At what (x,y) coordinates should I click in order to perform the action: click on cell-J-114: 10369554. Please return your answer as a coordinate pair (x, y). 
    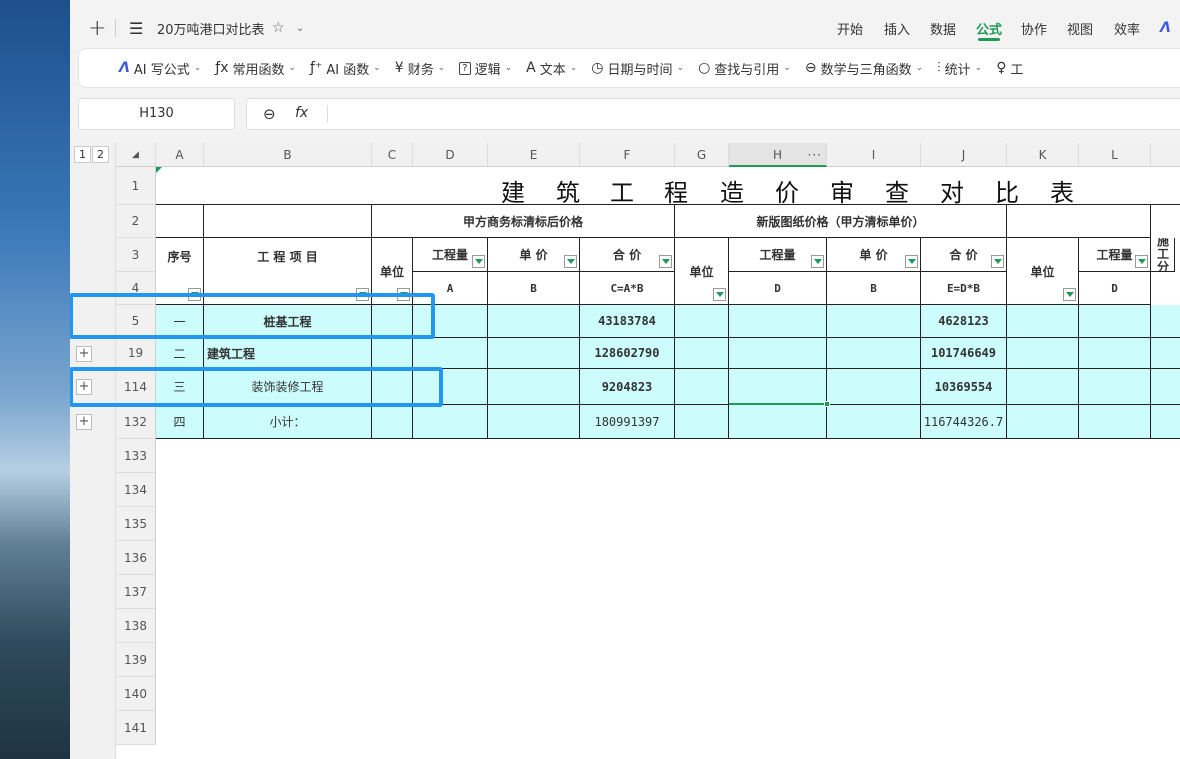
    Looking at the image, I should click on (964, 387).